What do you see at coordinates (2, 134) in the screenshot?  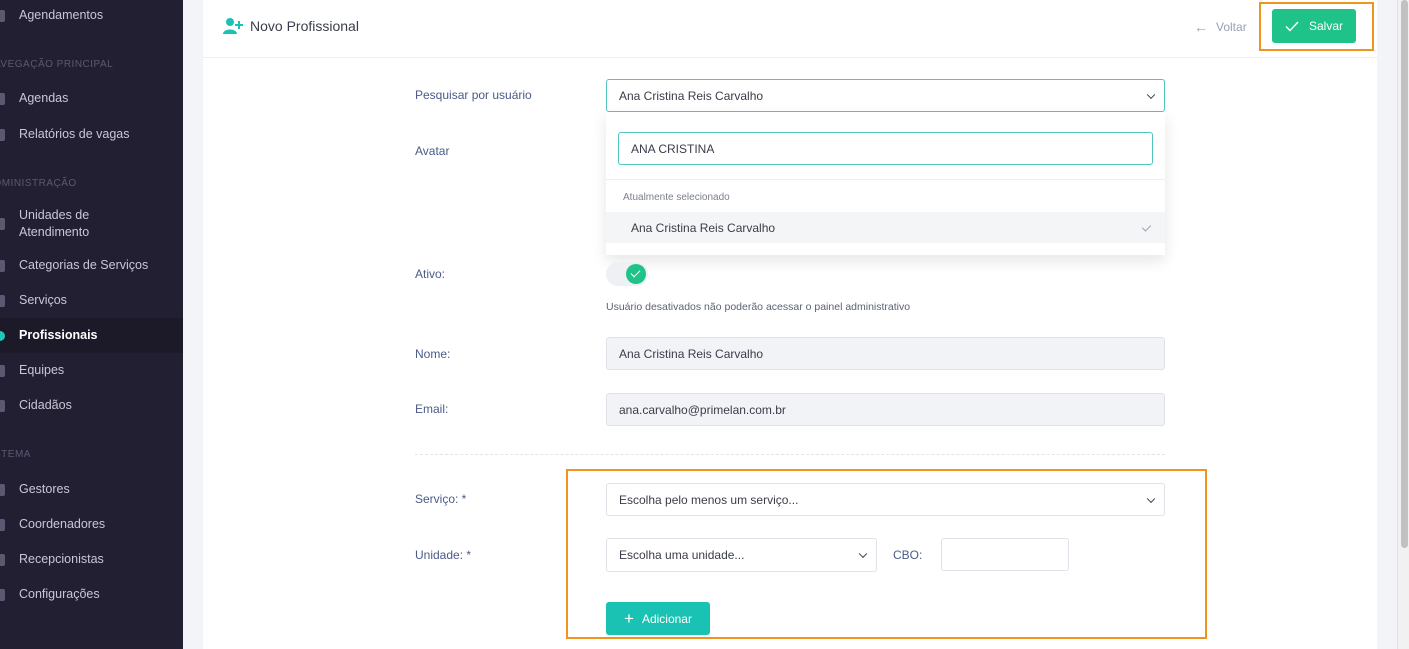 I see `report-icon` at bounding box center [2, 134].